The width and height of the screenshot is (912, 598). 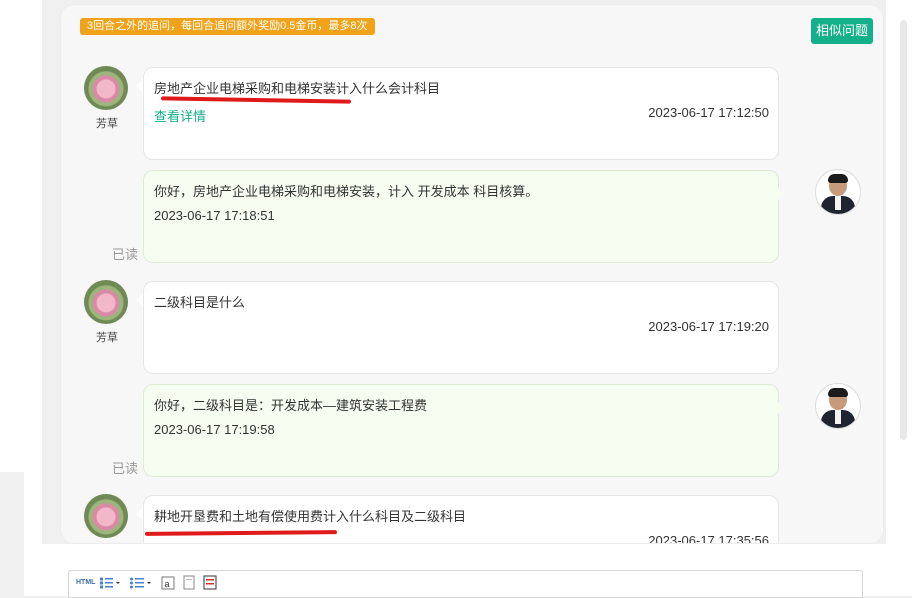 What do you see at coordinates (12, 236) in the screenshot?
I see `left-white-strip` at bounding box center [12, 236].